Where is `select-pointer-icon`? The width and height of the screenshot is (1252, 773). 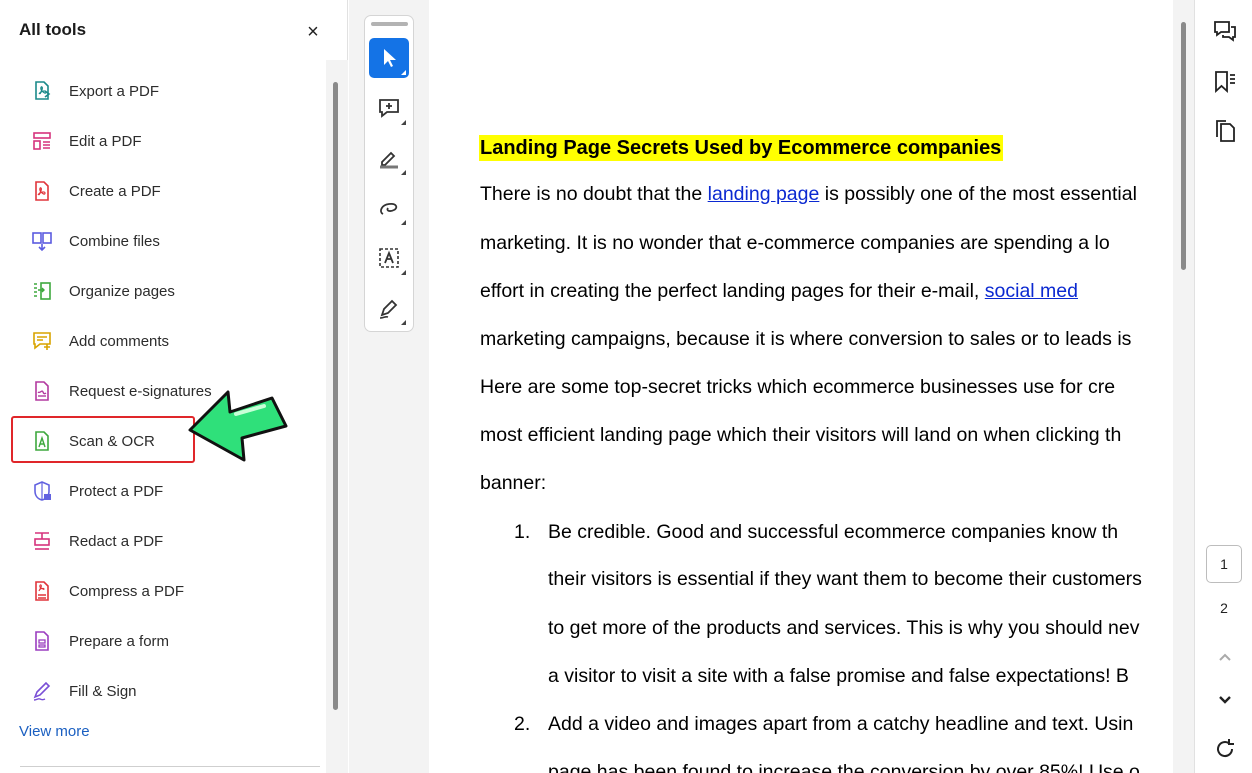 select-pointer-icon is located at coordinates (389, 58).